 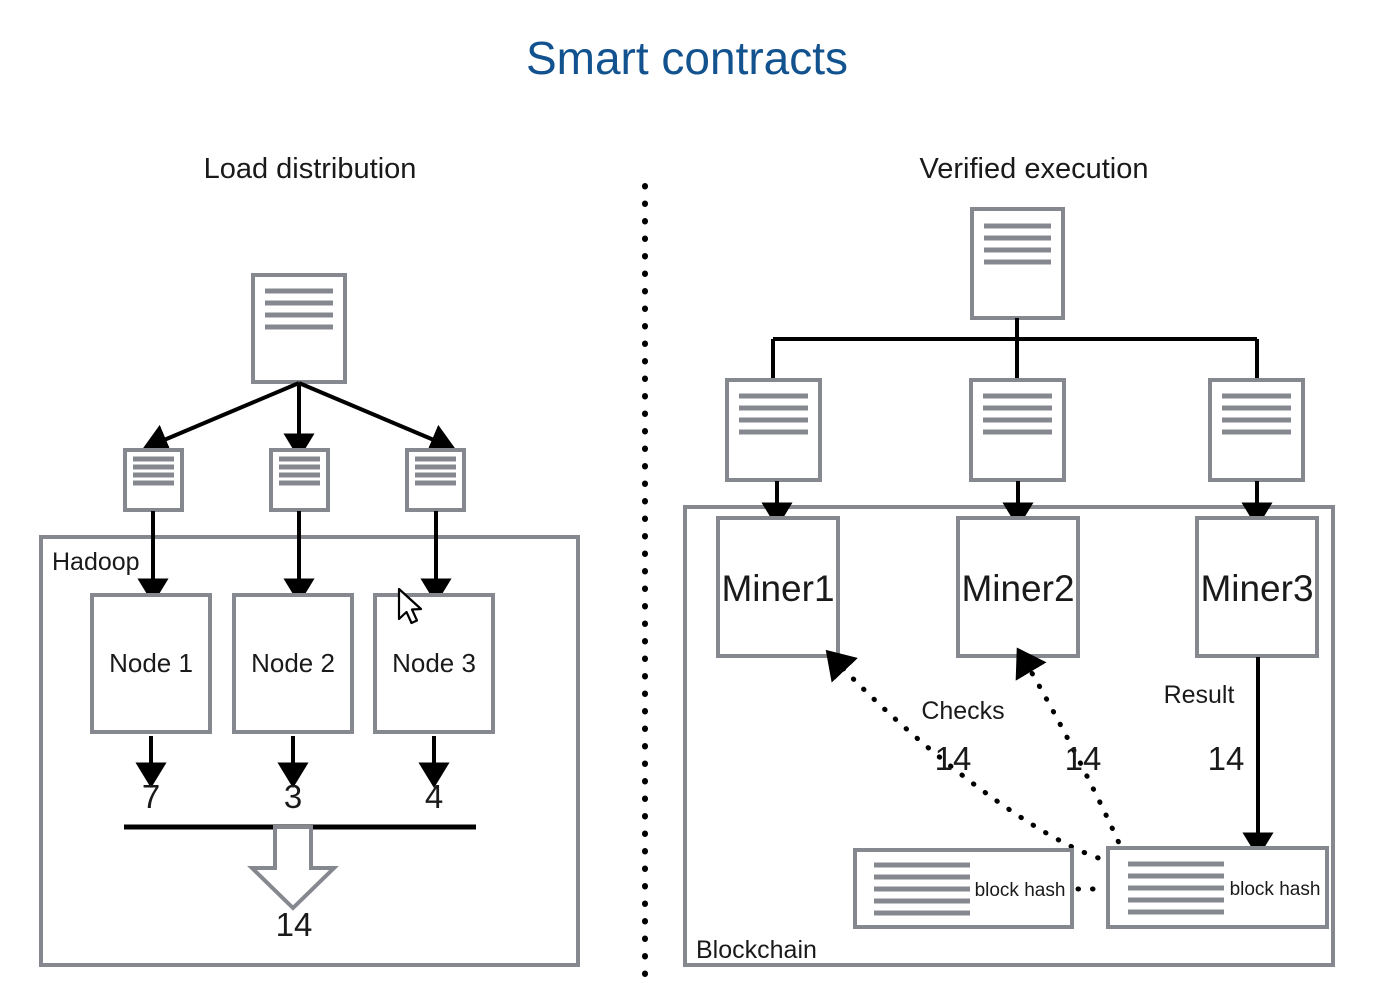 I want to click on node-label-1: Node 1, so click(x=151, y=663).